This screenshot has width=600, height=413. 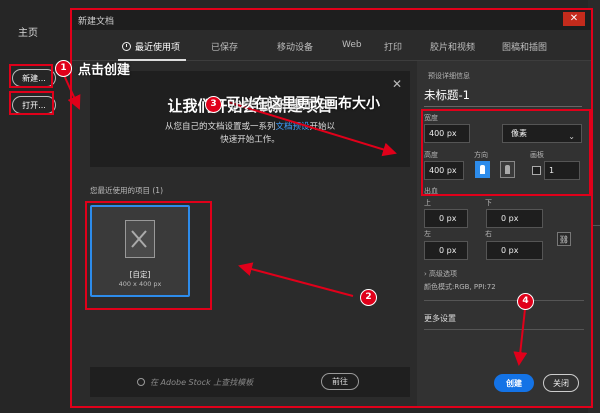 I want to click on color-mode-summary: 颜色模式:RGB, PPI:72, so click(x=460, y=287).